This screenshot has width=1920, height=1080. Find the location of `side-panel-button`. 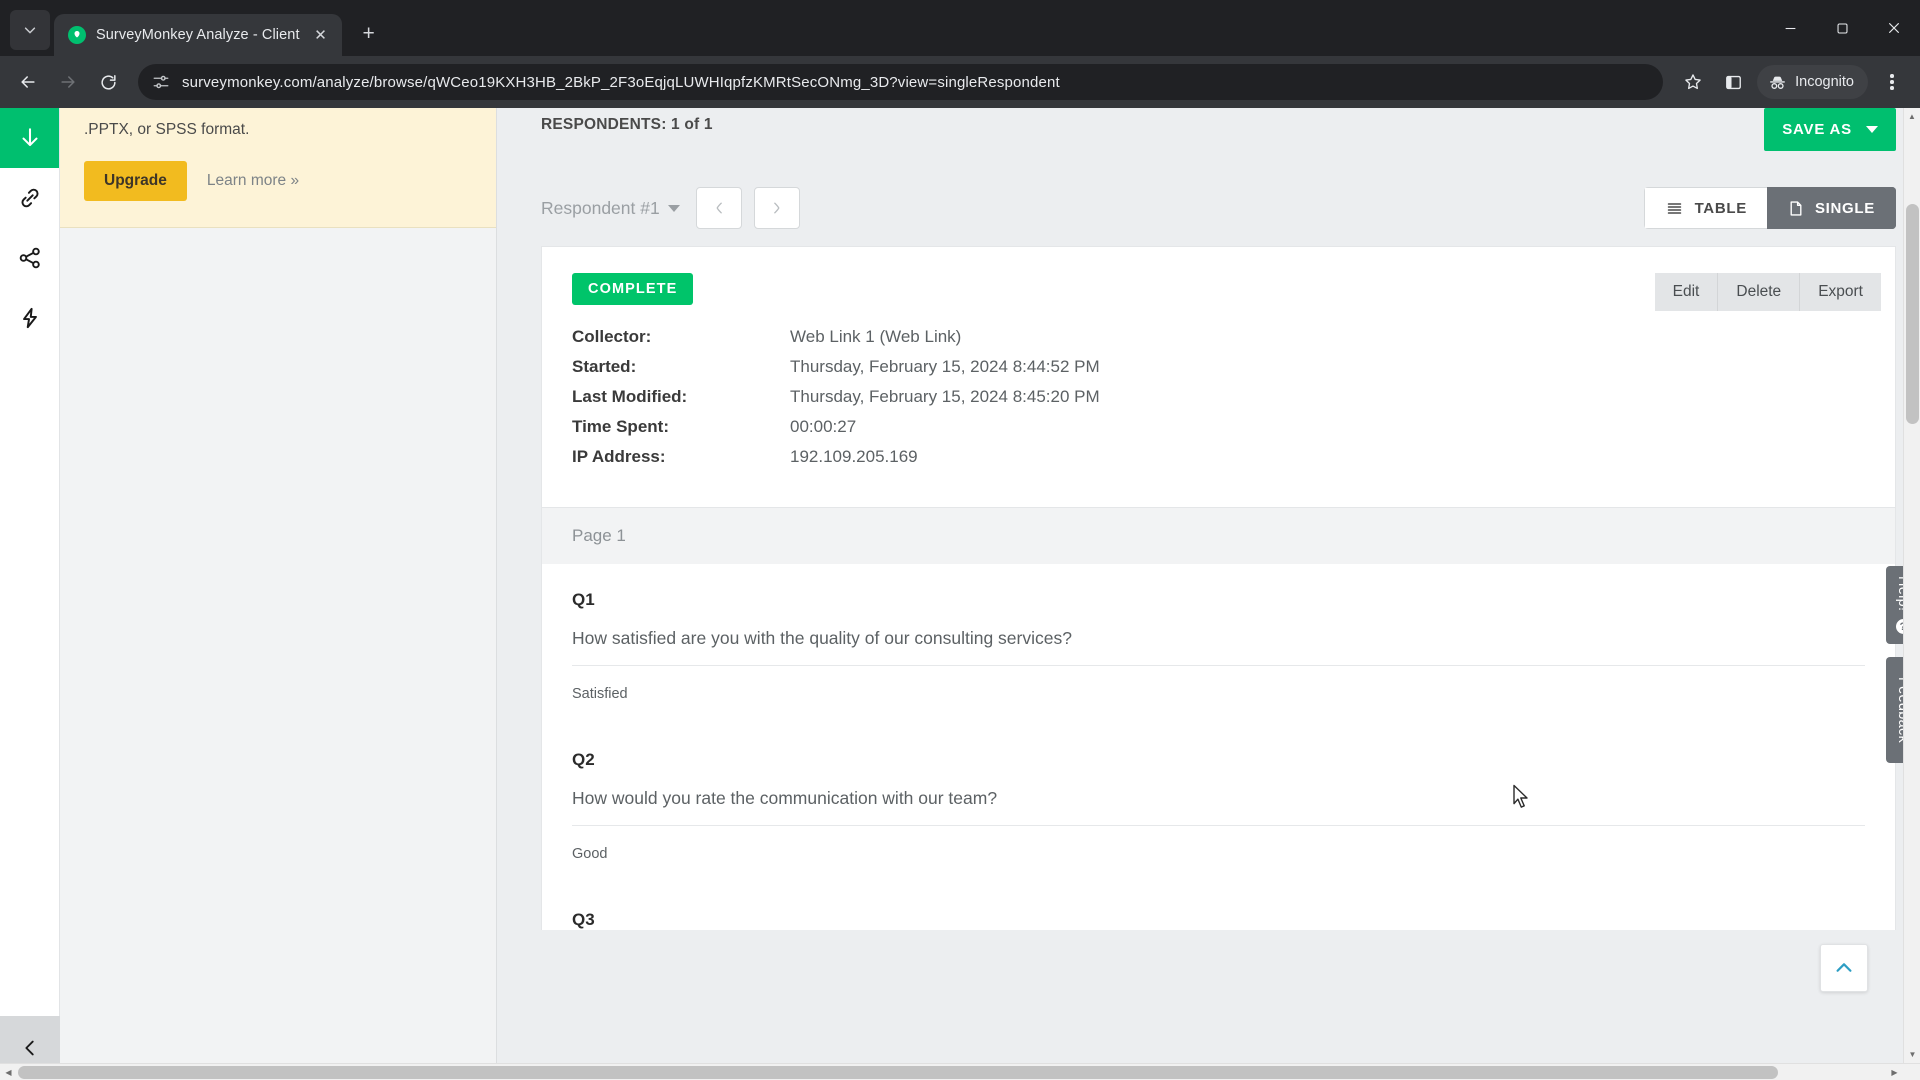

side-panel-button is located at coordinates (1733, 82).